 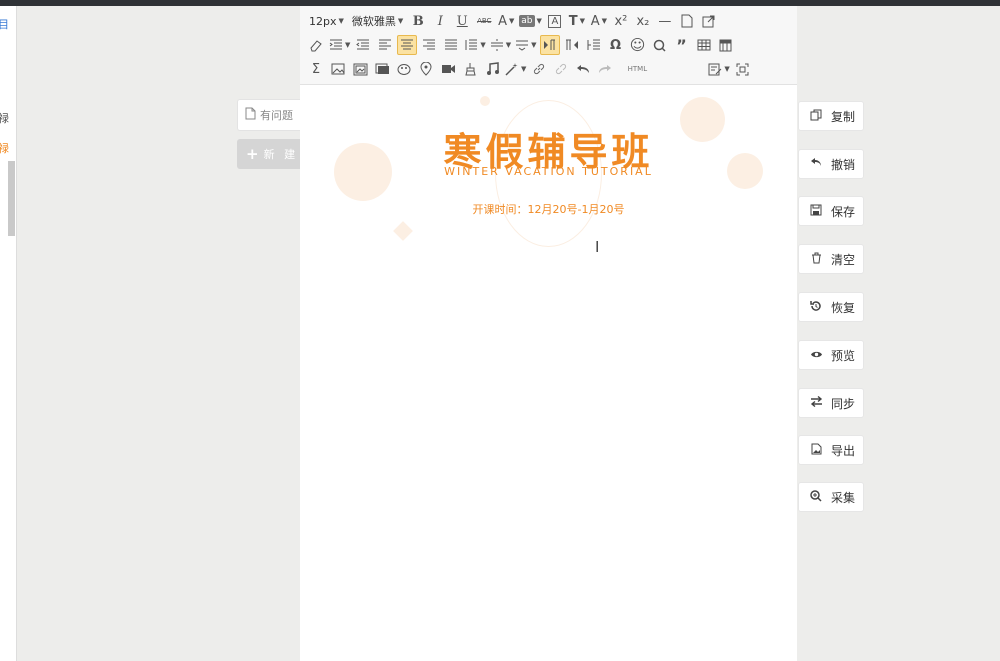 What do you see at coordinates (451, 45) in the screenshot?
I see `align-justify-icon` at bounding box center [451, 45].